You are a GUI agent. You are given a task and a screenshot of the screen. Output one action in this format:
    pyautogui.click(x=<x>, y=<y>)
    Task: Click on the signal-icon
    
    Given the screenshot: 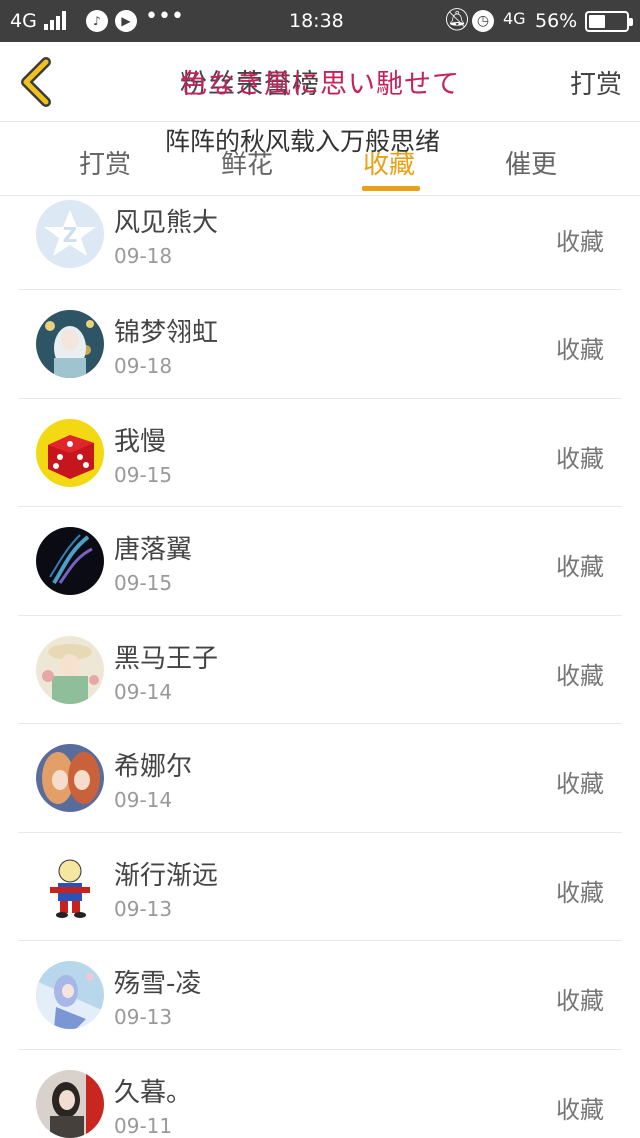 What is the action you would take?
    pyautogui.click(x=56, y=20)
    